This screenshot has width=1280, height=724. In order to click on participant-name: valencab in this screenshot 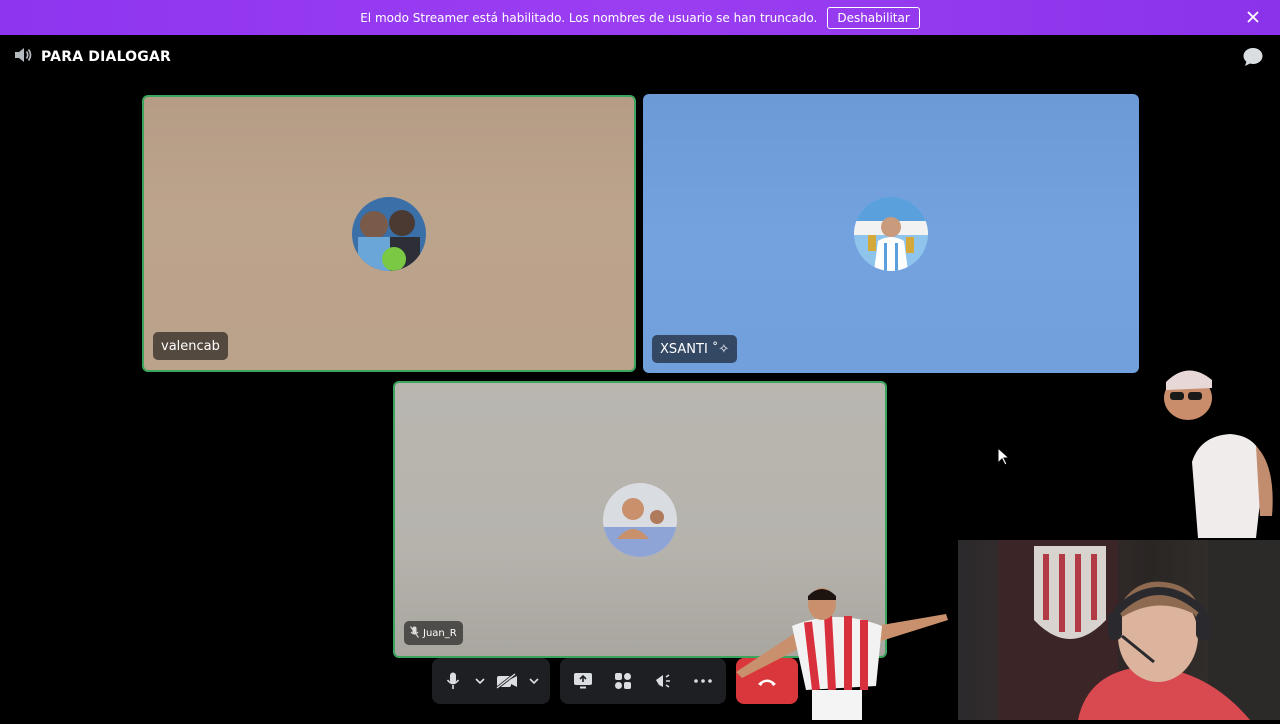, I will do `click(190, 346)`.